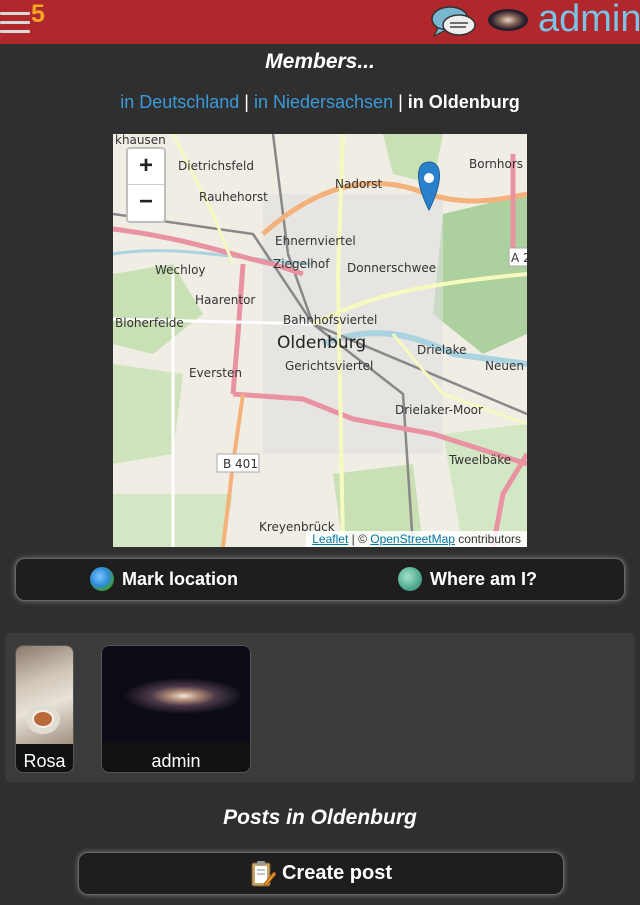  Describe the element at coordinates (179, 102) in the screenshot. I see `breadcrumb-country: in Deutschland` at that location.